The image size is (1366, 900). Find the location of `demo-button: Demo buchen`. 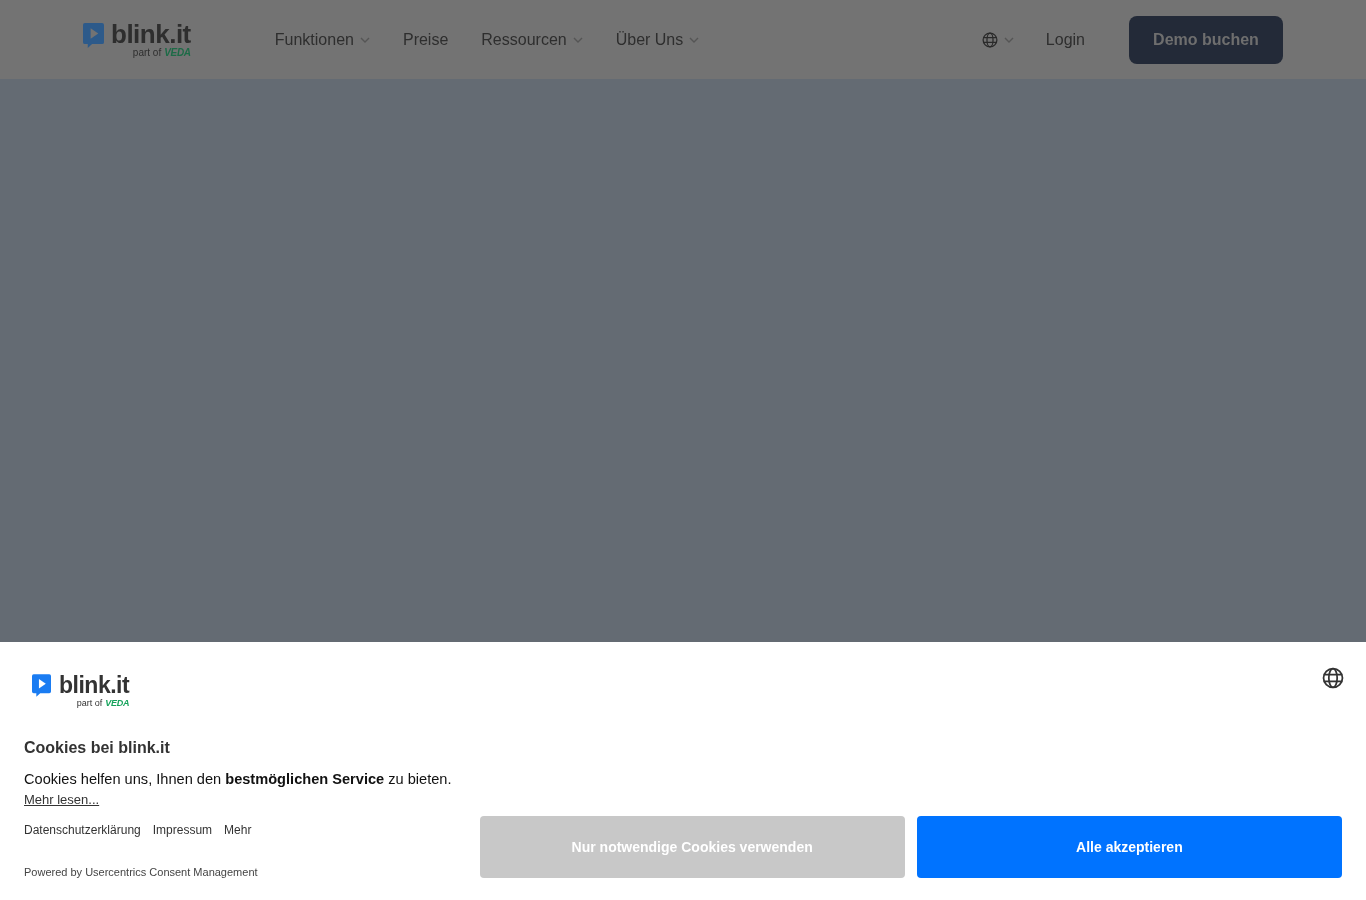

demo-button: Demo buchen is located at coordinates (1206, 39).